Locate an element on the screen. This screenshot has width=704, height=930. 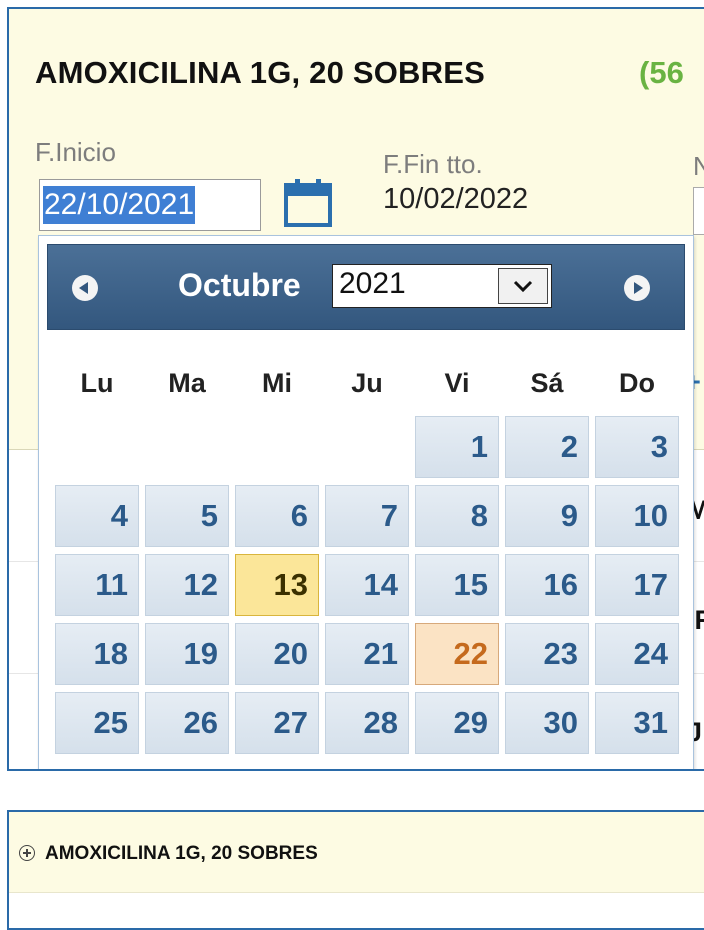
prev-month-button is located at coordinates (85, 288).